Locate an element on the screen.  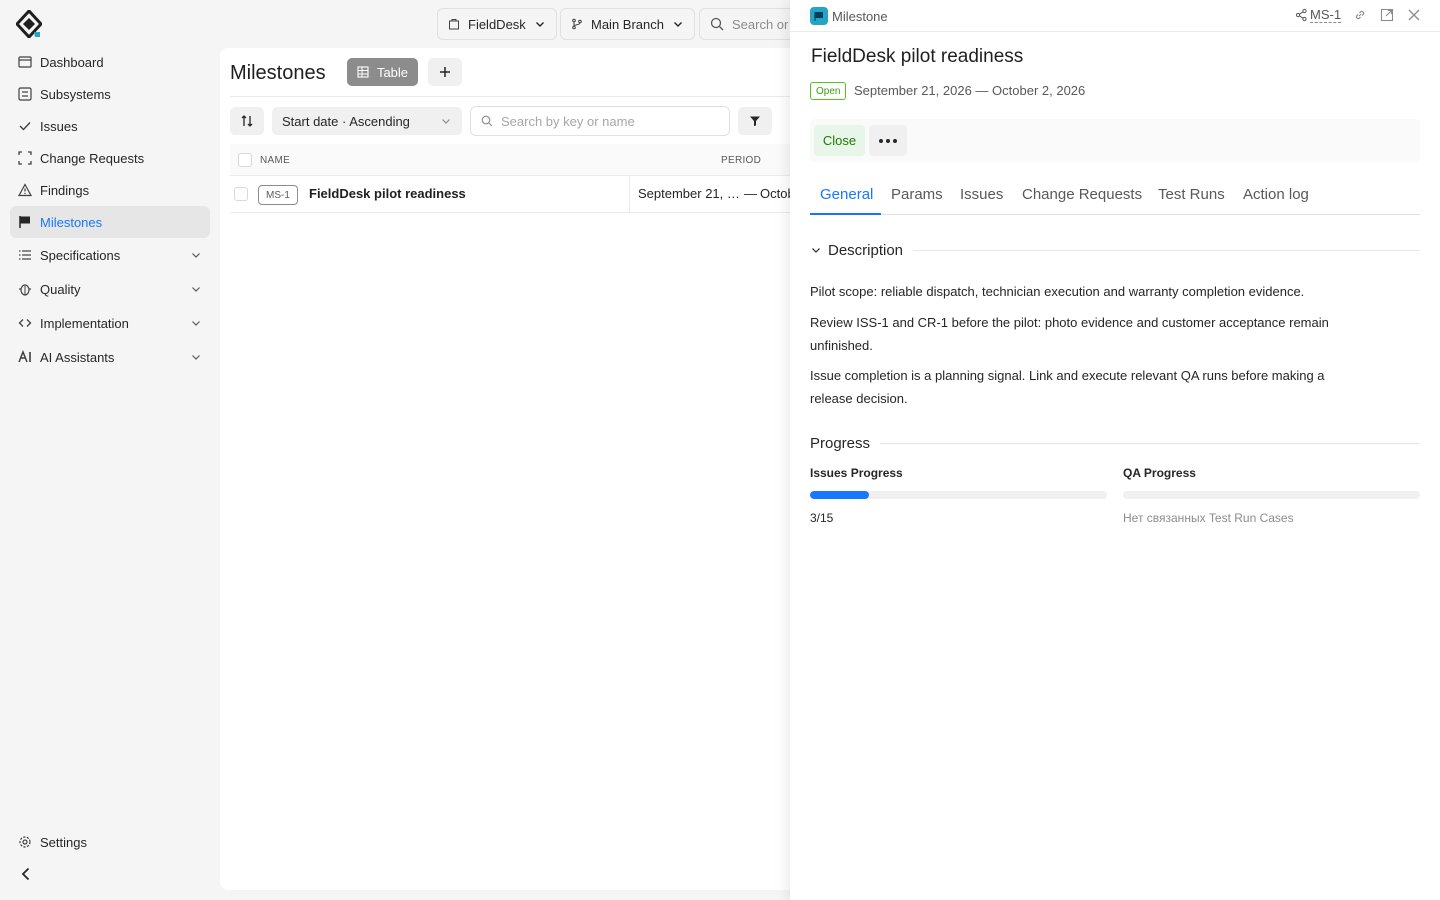
check-icon is located at coordinates (25, 126).